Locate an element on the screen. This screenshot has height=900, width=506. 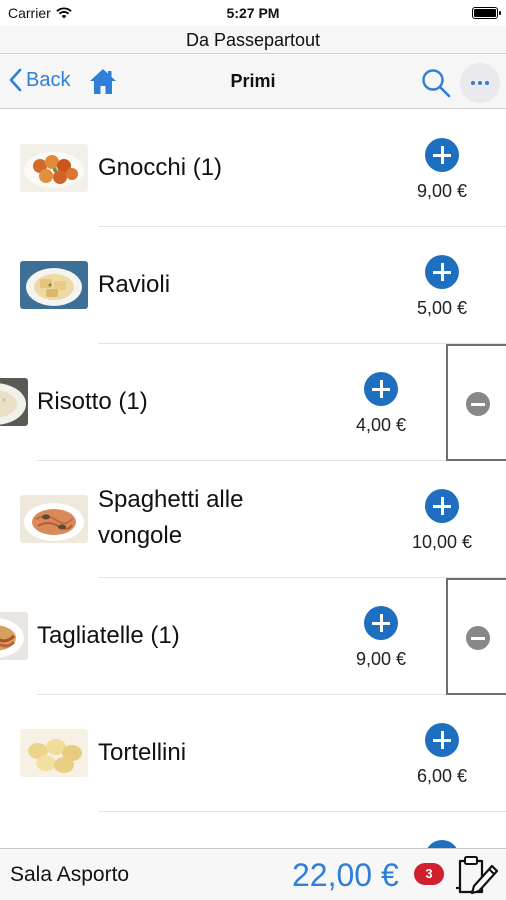
more-button is located at coordinates (480, 83).